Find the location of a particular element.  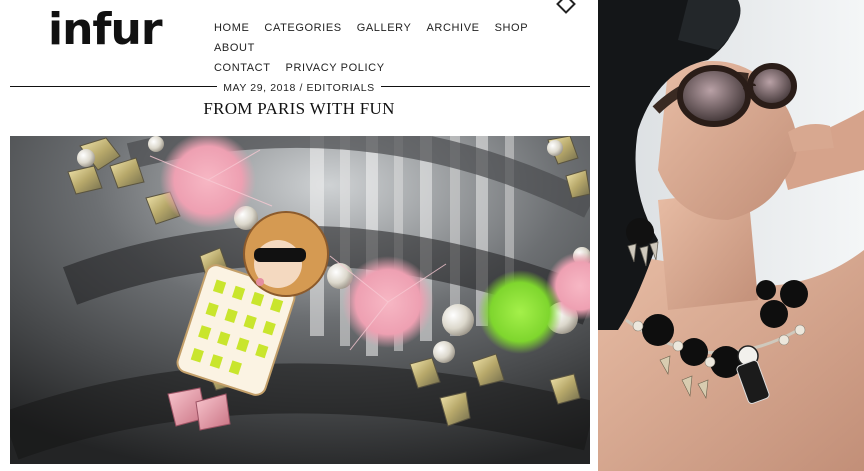

post-meta-text: MAY 29, 2018 / EDITORIALS is located at coordinates (299, 88).